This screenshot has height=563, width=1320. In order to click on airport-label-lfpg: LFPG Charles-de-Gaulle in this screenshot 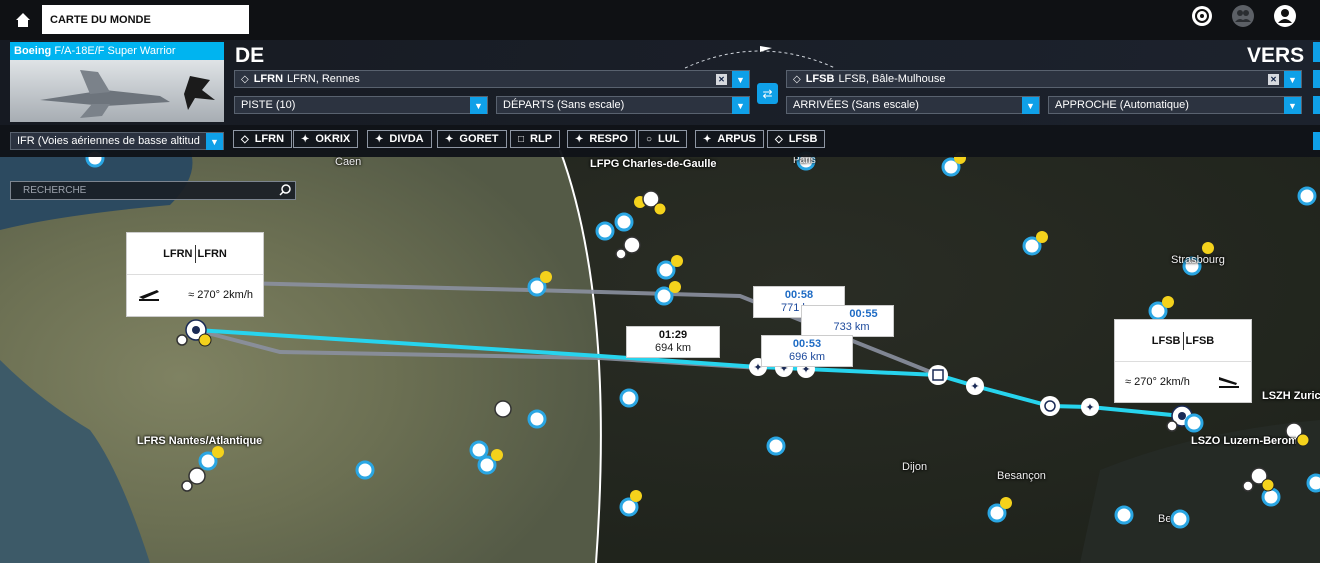, I will do `click(653, 164)`.